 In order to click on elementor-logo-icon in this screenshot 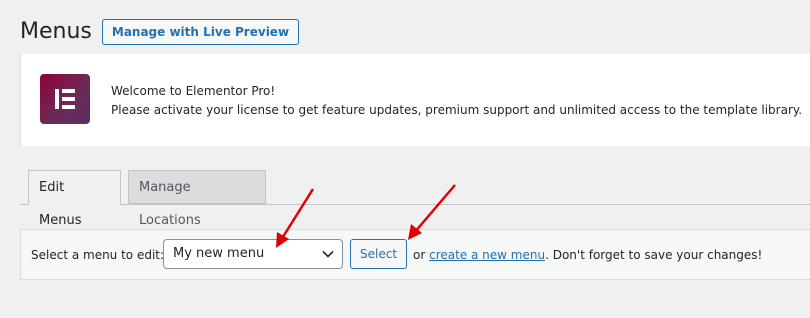, I will do `click(65, 99)`.